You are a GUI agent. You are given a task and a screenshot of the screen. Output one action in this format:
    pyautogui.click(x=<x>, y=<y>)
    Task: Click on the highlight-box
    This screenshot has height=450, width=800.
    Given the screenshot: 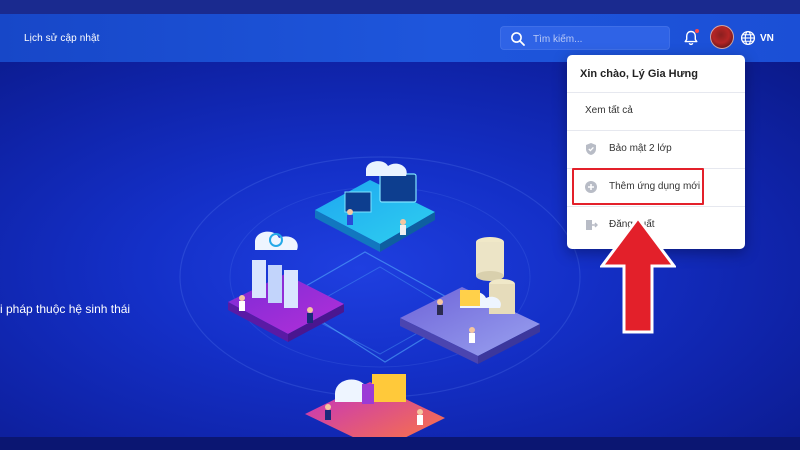 What is the action you would take?
    pyautogui.click(x=638, y=186)
    